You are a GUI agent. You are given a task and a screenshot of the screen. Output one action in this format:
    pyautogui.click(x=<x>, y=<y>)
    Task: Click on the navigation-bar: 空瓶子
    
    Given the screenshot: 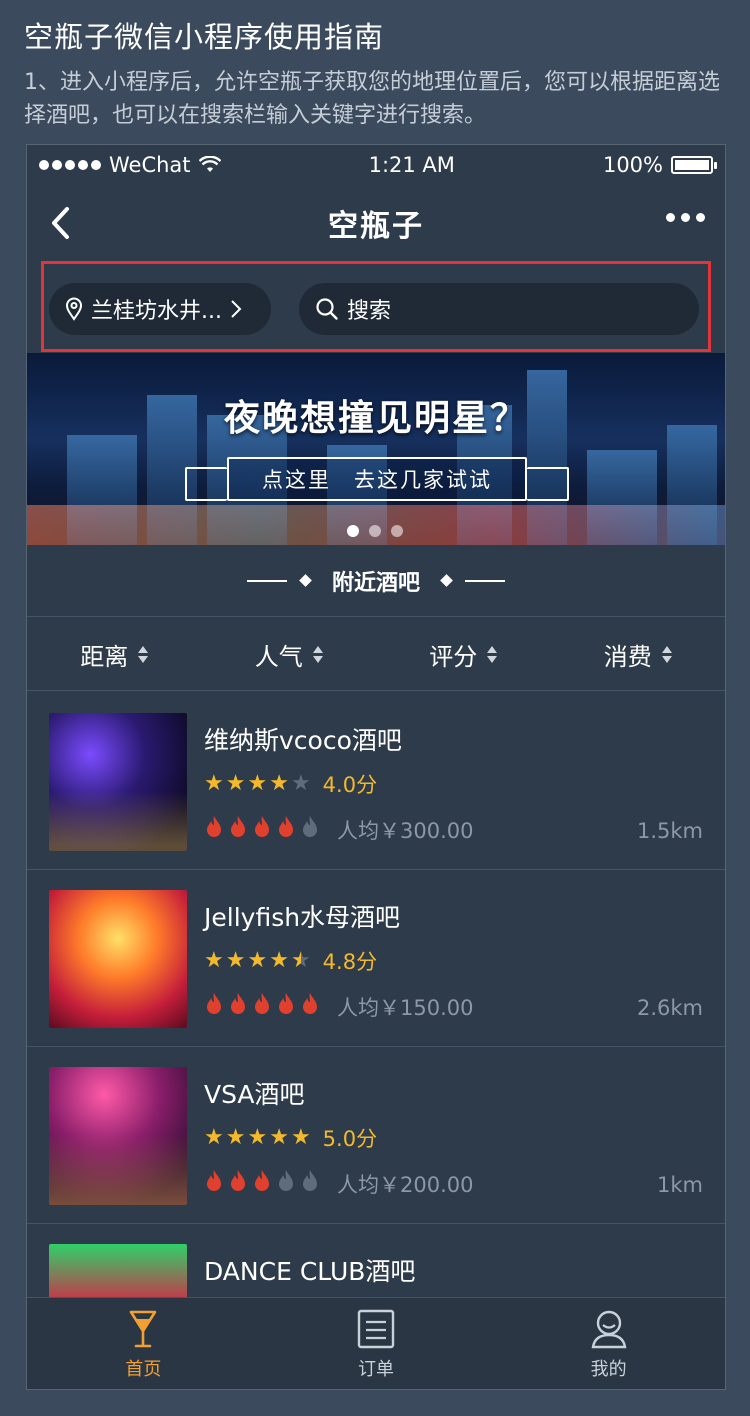 What is the action you would take?
    pyautogui.click(x=376, y=223)
    